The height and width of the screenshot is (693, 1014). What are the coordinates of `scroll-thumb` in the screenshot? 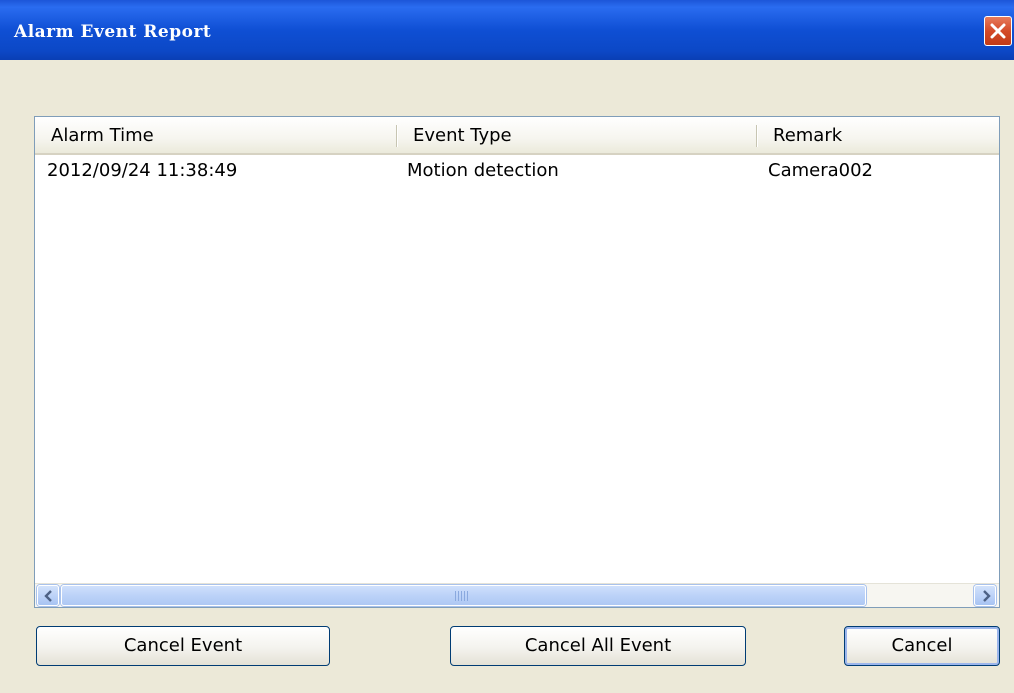 It's located at (463, 595).